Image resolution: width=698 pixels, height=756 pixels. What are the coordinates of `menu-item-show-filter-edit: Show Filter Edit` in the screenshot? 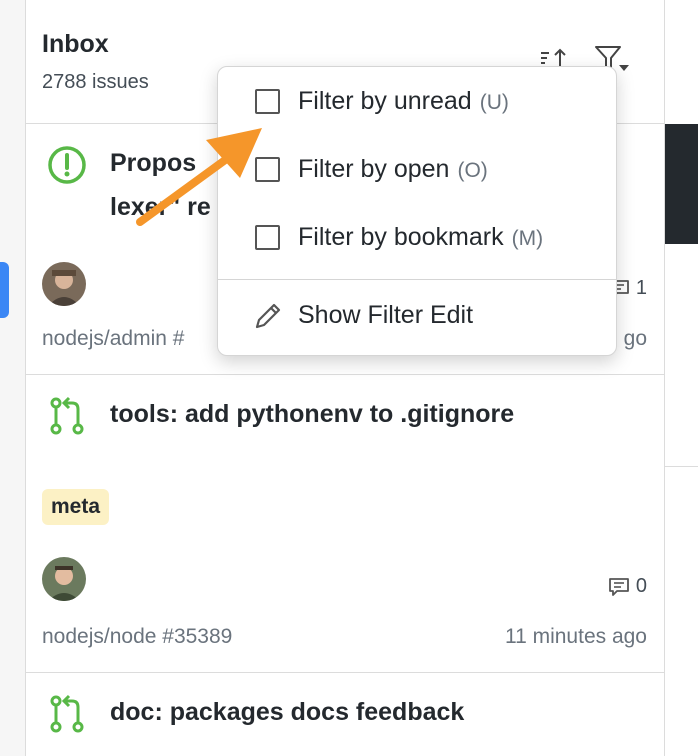 It's located at (417, 315).